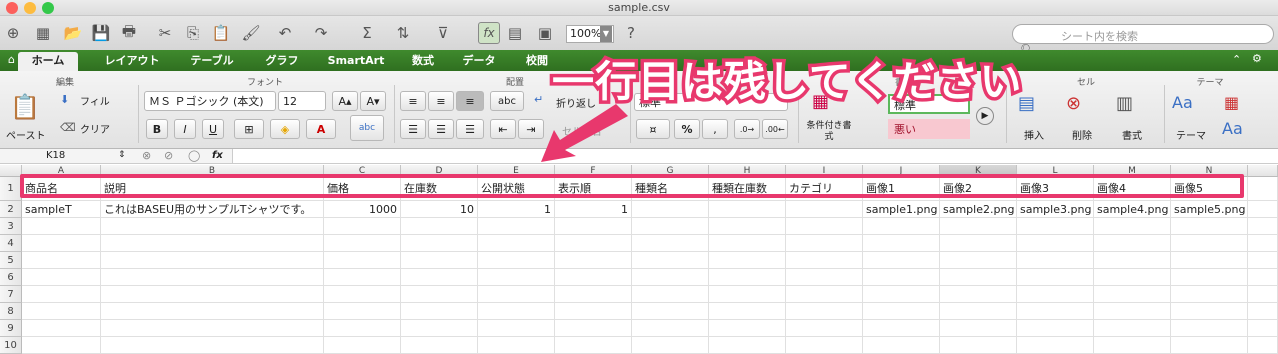 The image size is (1278, 354). Describe the element at coordinates (786, 82) in the screenshot. I see `annotation-text: 一行目は残してください` at that location.